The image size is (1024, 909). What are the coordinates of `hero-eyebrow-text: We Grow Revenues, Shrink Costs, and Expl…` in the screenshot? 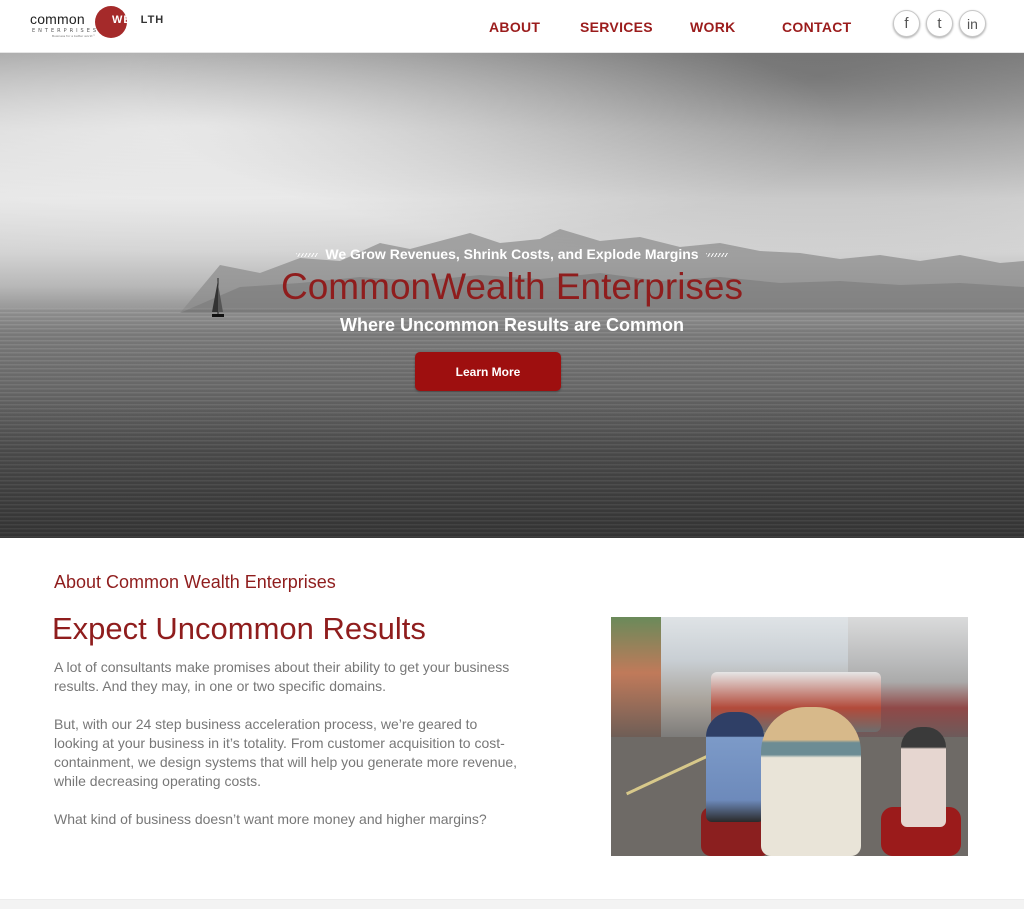 It's located at (512, 254).